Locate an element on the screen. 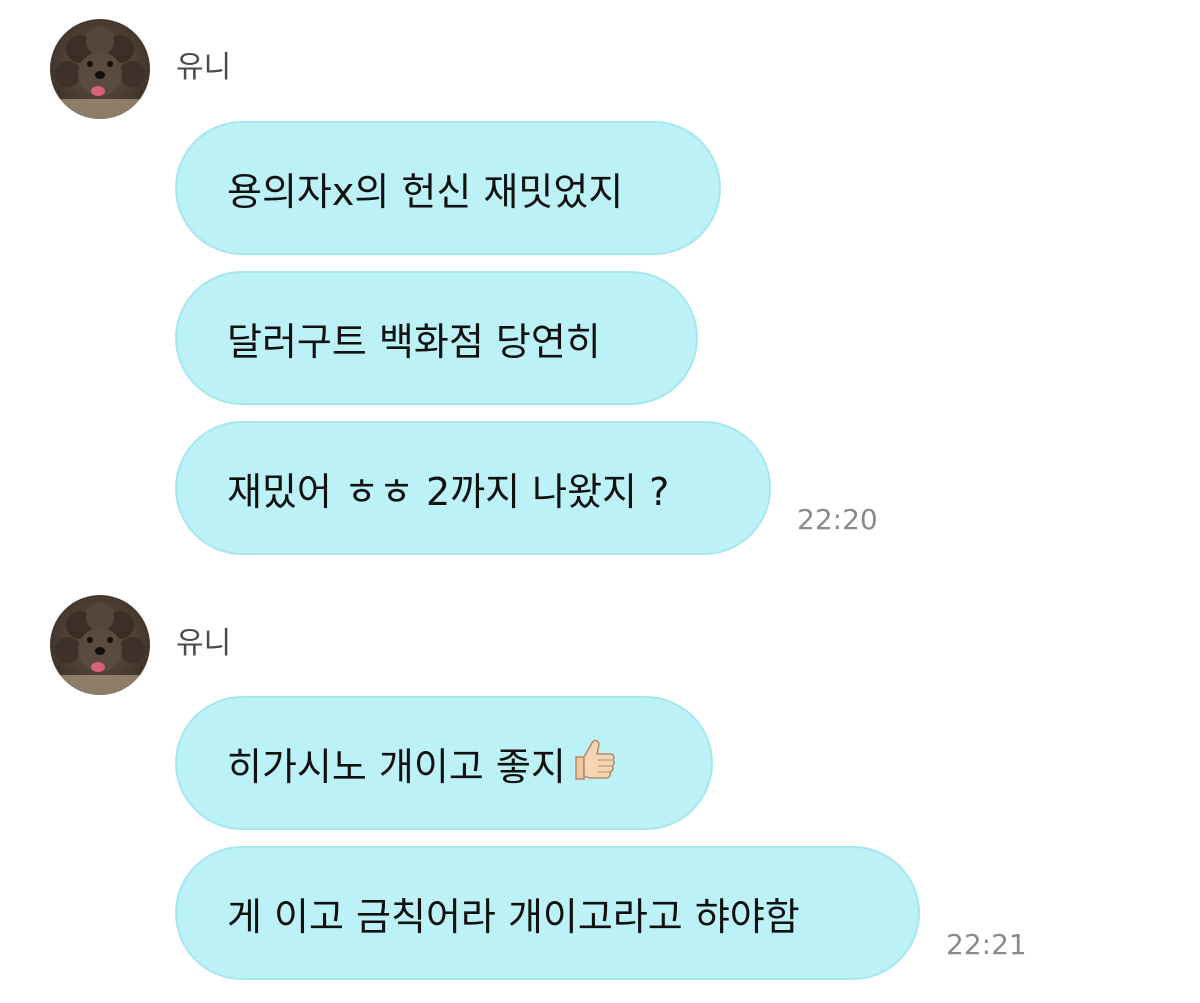 The image size is (1200, 1003). message-bubble: 달러구트 백화점 당연히 is located at coordinates (436, 338).